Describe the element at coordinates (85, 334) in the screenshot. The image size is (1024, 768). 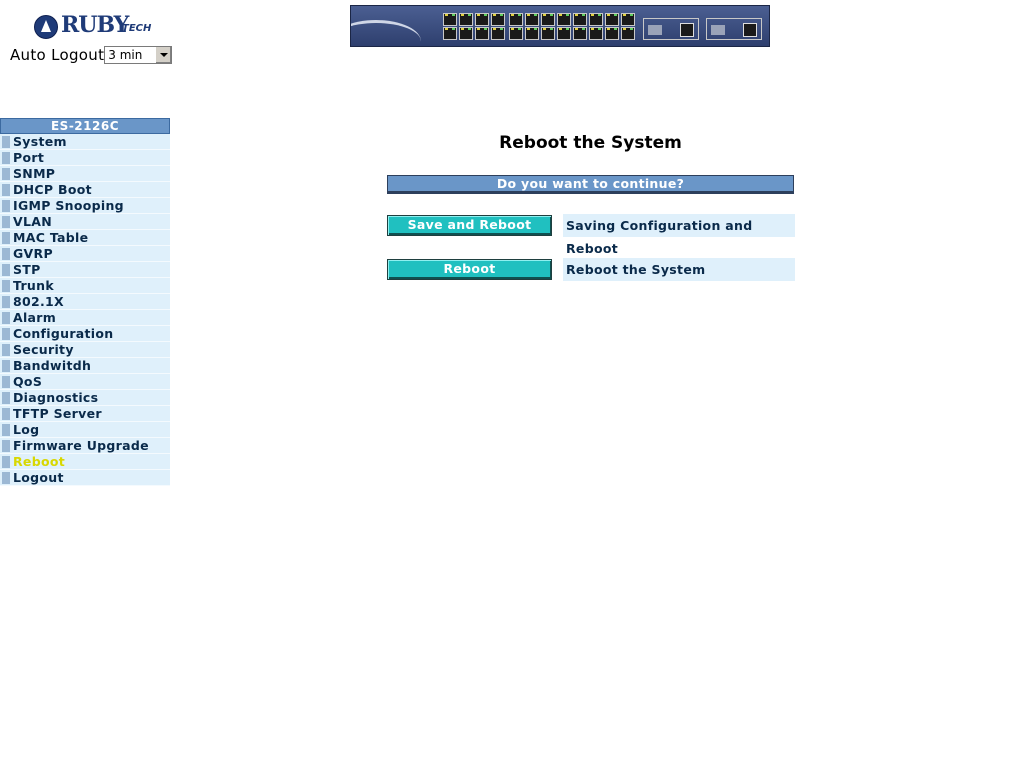
I see `sidebar-item-configuration: Configuration` at that location.